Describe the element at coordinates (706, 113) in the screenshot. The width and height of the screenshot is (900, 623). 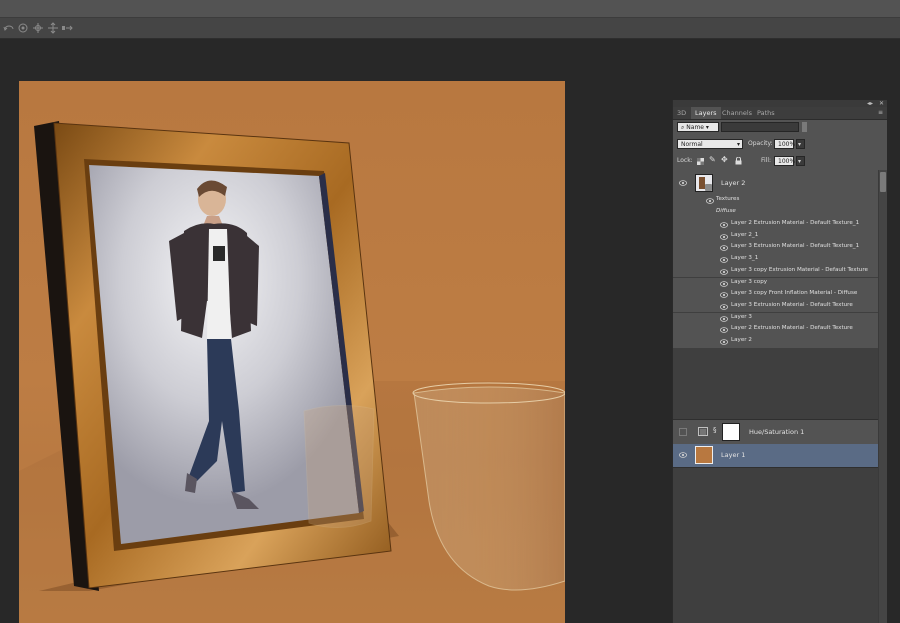
I see `tab-layers: Layers` at that location.